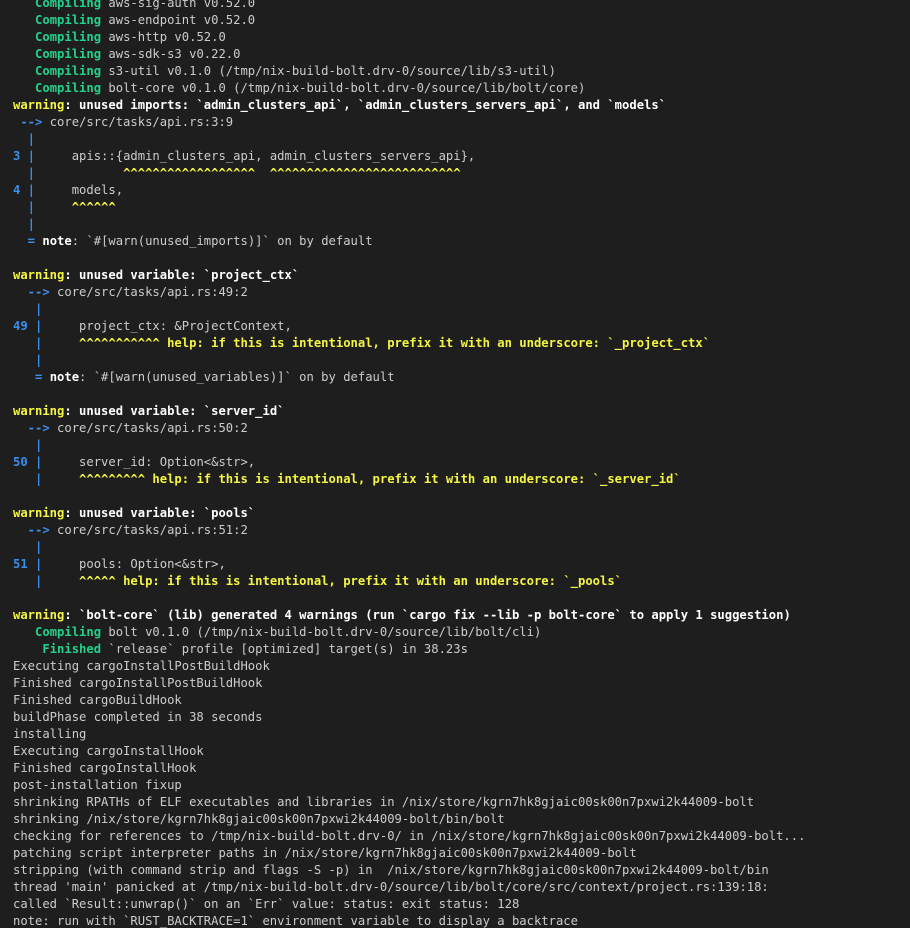 The height and width of the screenshot is (928, 910). What do you see at coordinates (461, 751) in the screenshot?
I see `terminal-line: Executing cargoInstallHook` at bounding box center [461, 751].